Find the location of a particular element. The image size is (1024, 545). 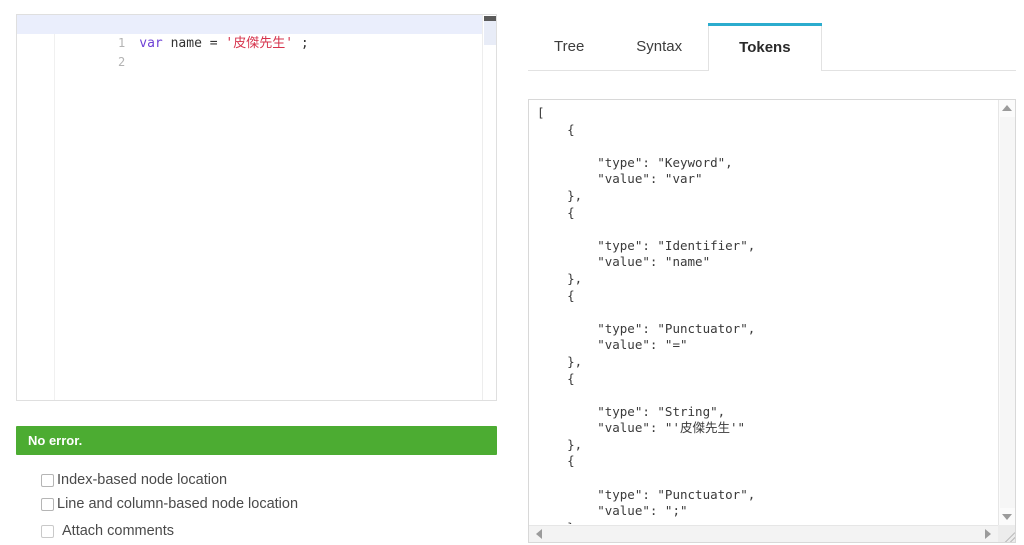

output-vertical-scrollbar-track is located at coordinates (1007, 312).